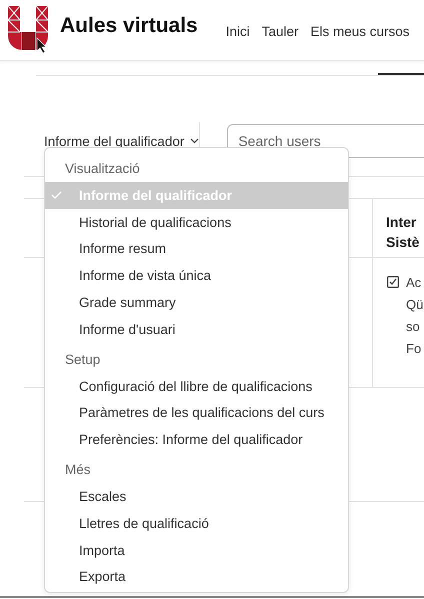 The height and width of the screenshot is (599, 424). Describe the element at coordinates (196, 496) in the screenshot. I see `menu-item: Escales` at that location.